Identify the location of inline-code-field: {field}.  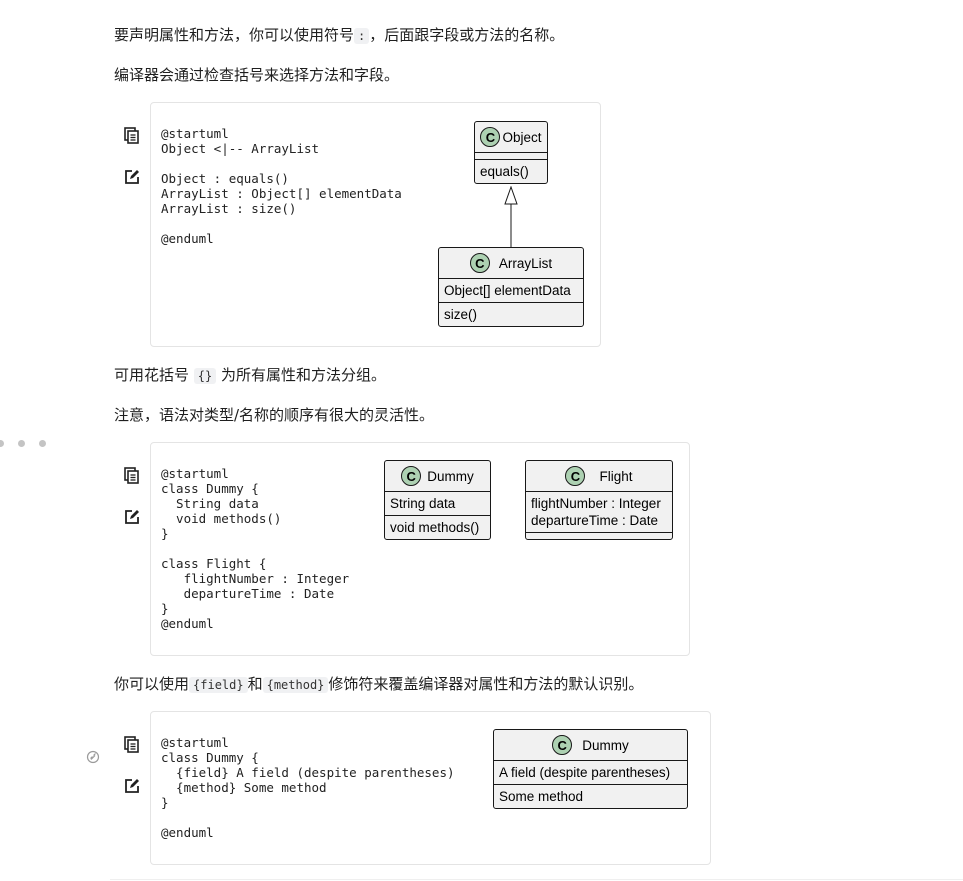
(218, 685).